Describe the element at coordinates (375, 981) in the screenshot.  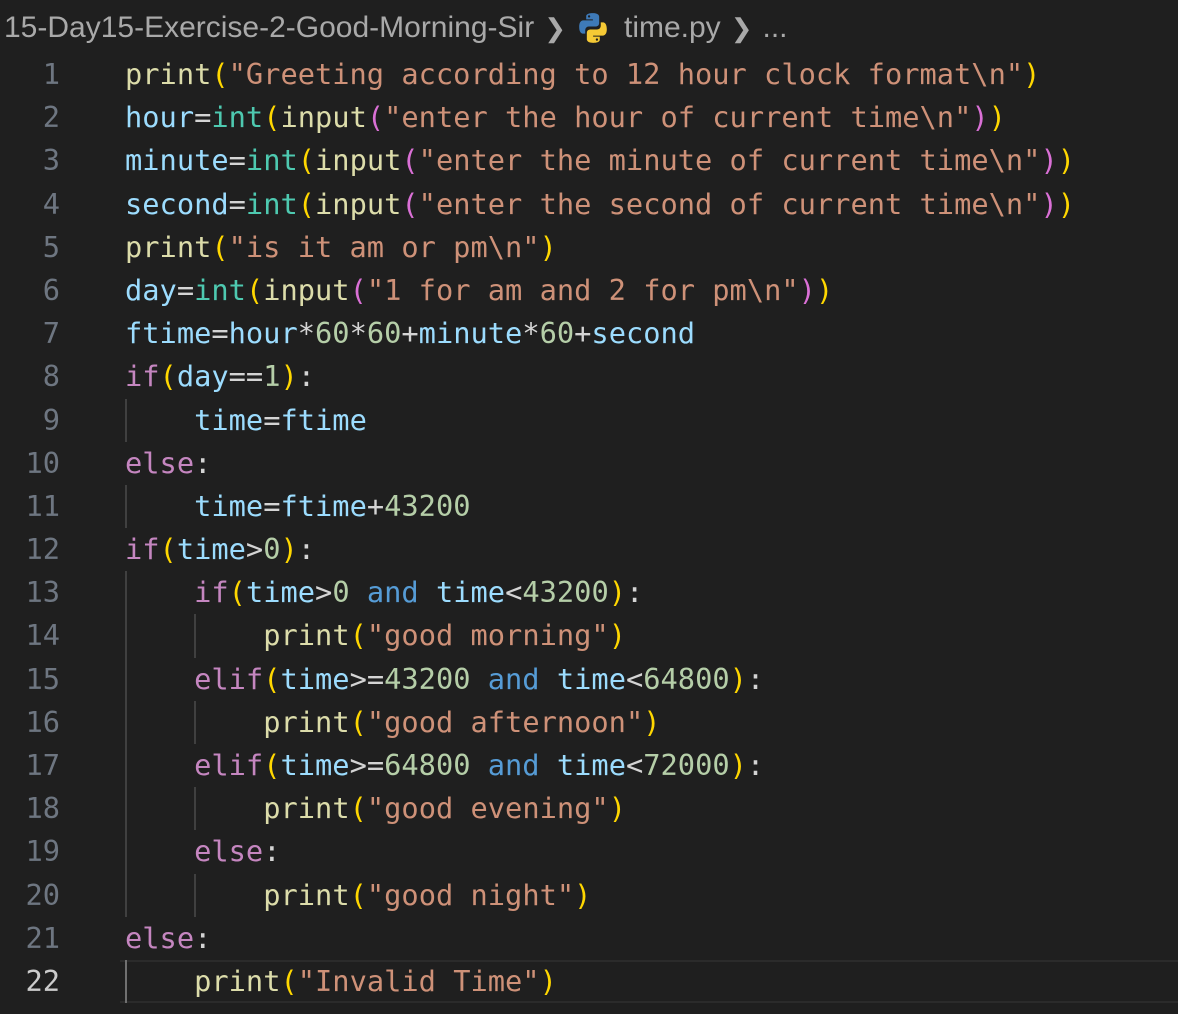
I see `code-text: print("Invalid Time")` at that location.